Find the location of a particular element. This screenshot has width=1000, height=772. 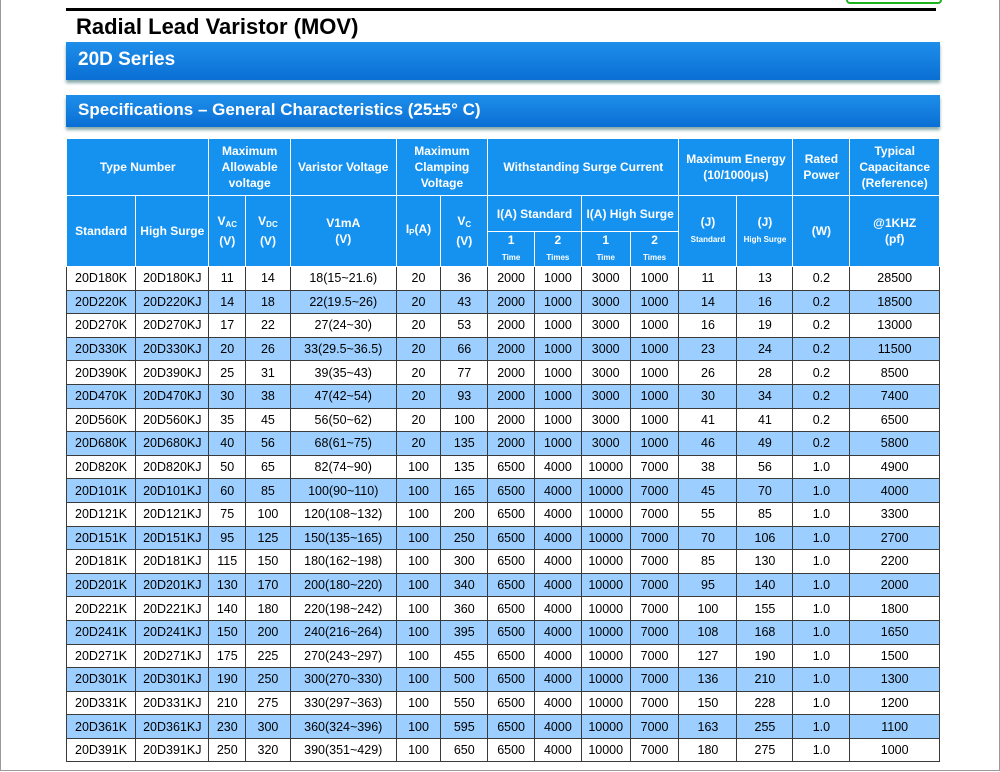

cell-v1ma: 180(162~198) is located at coordinates (343, 561).